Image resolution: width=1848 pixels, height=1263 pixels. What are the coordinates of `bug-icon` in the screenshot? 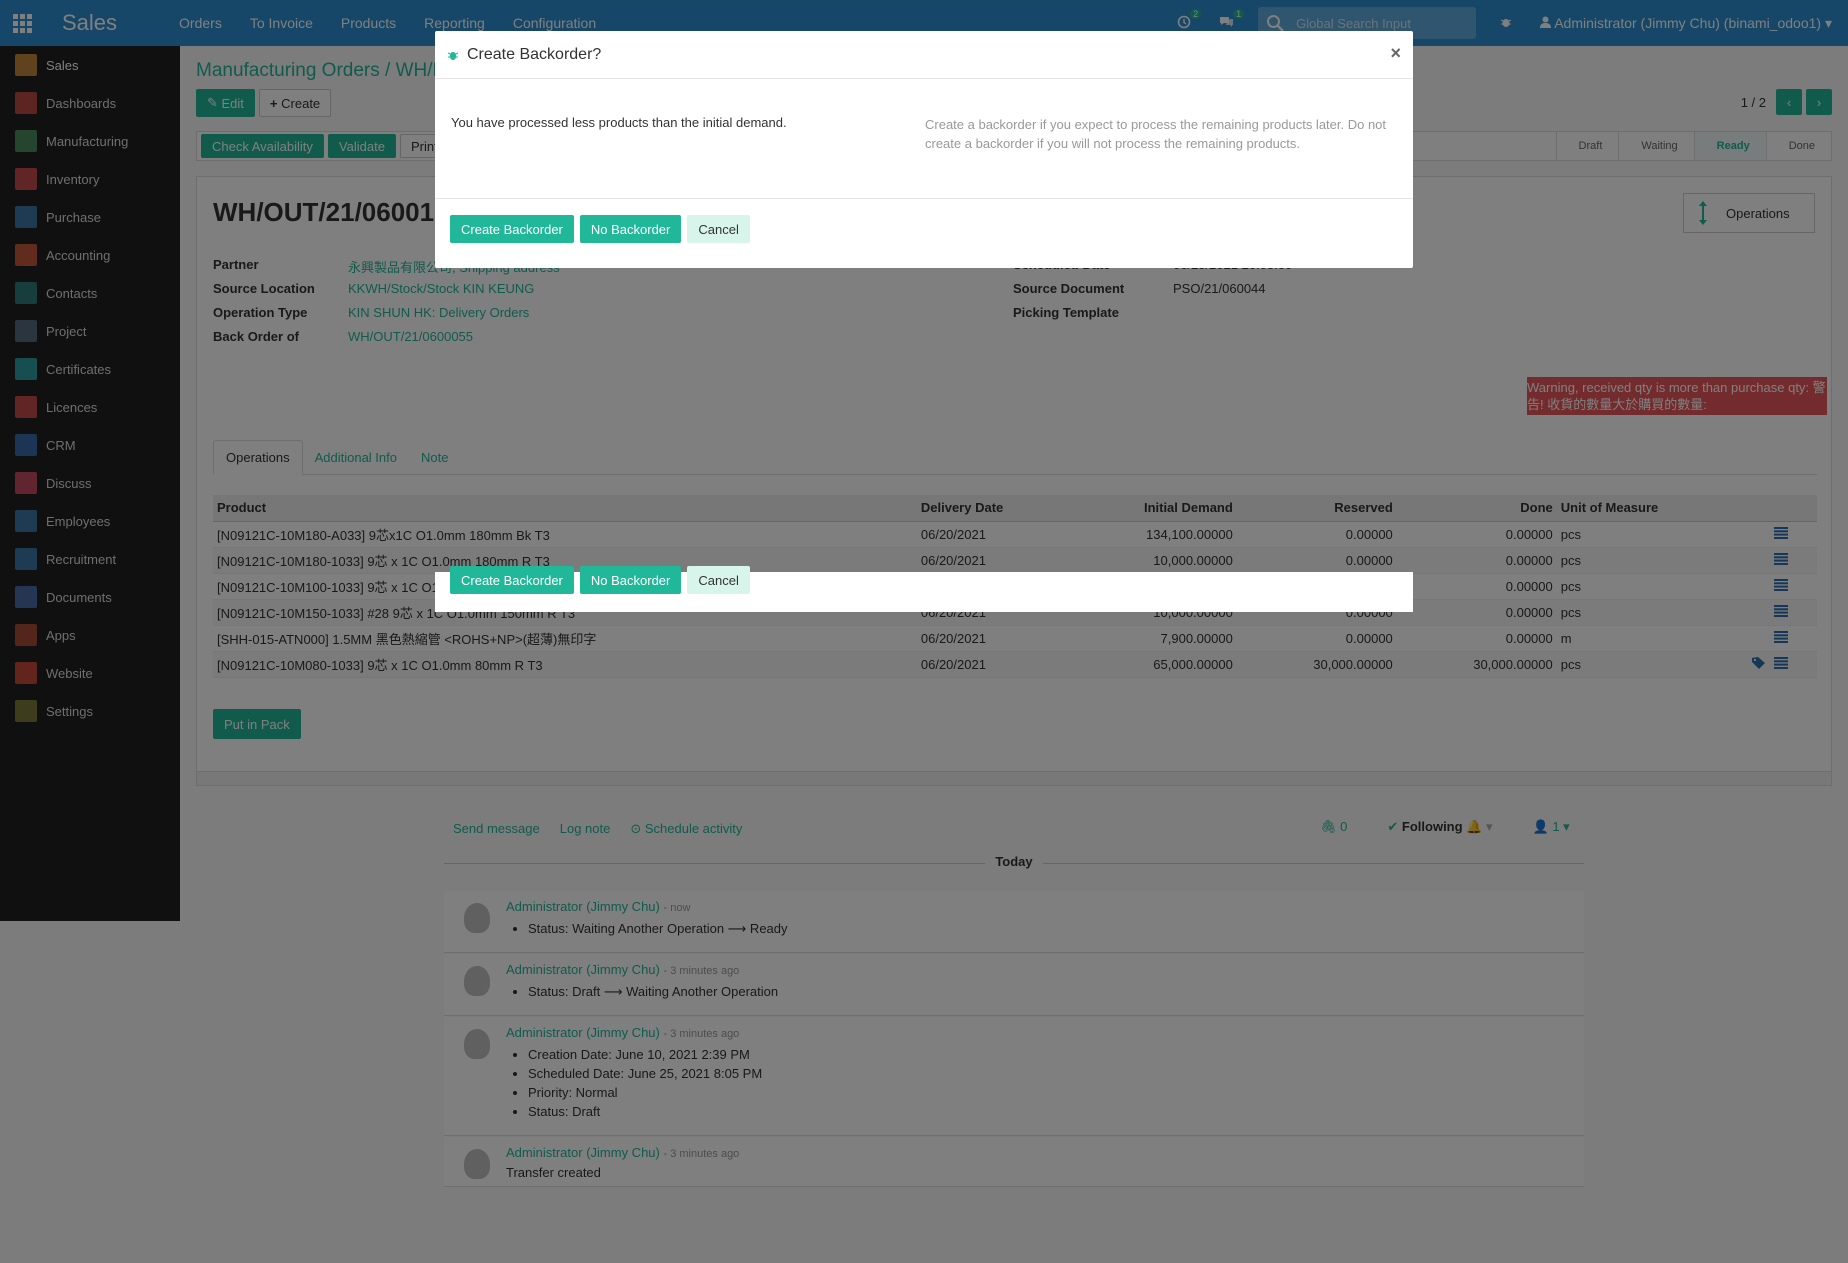 It's located at (453, 55).